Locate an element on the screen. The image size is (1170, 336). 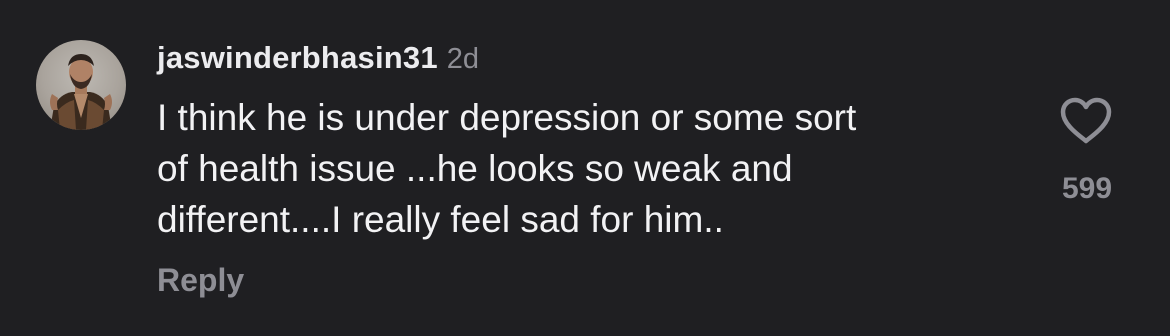
avatar is located at coordinates (81, 85).